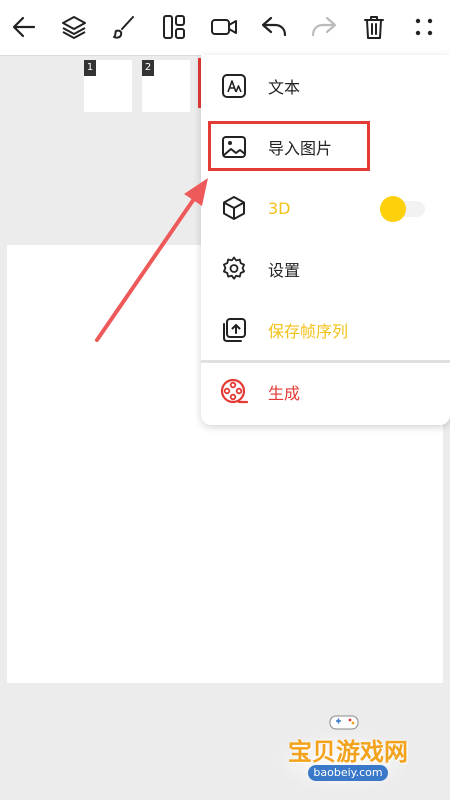  I want to click on annotation-arrow, so click(151, 260).